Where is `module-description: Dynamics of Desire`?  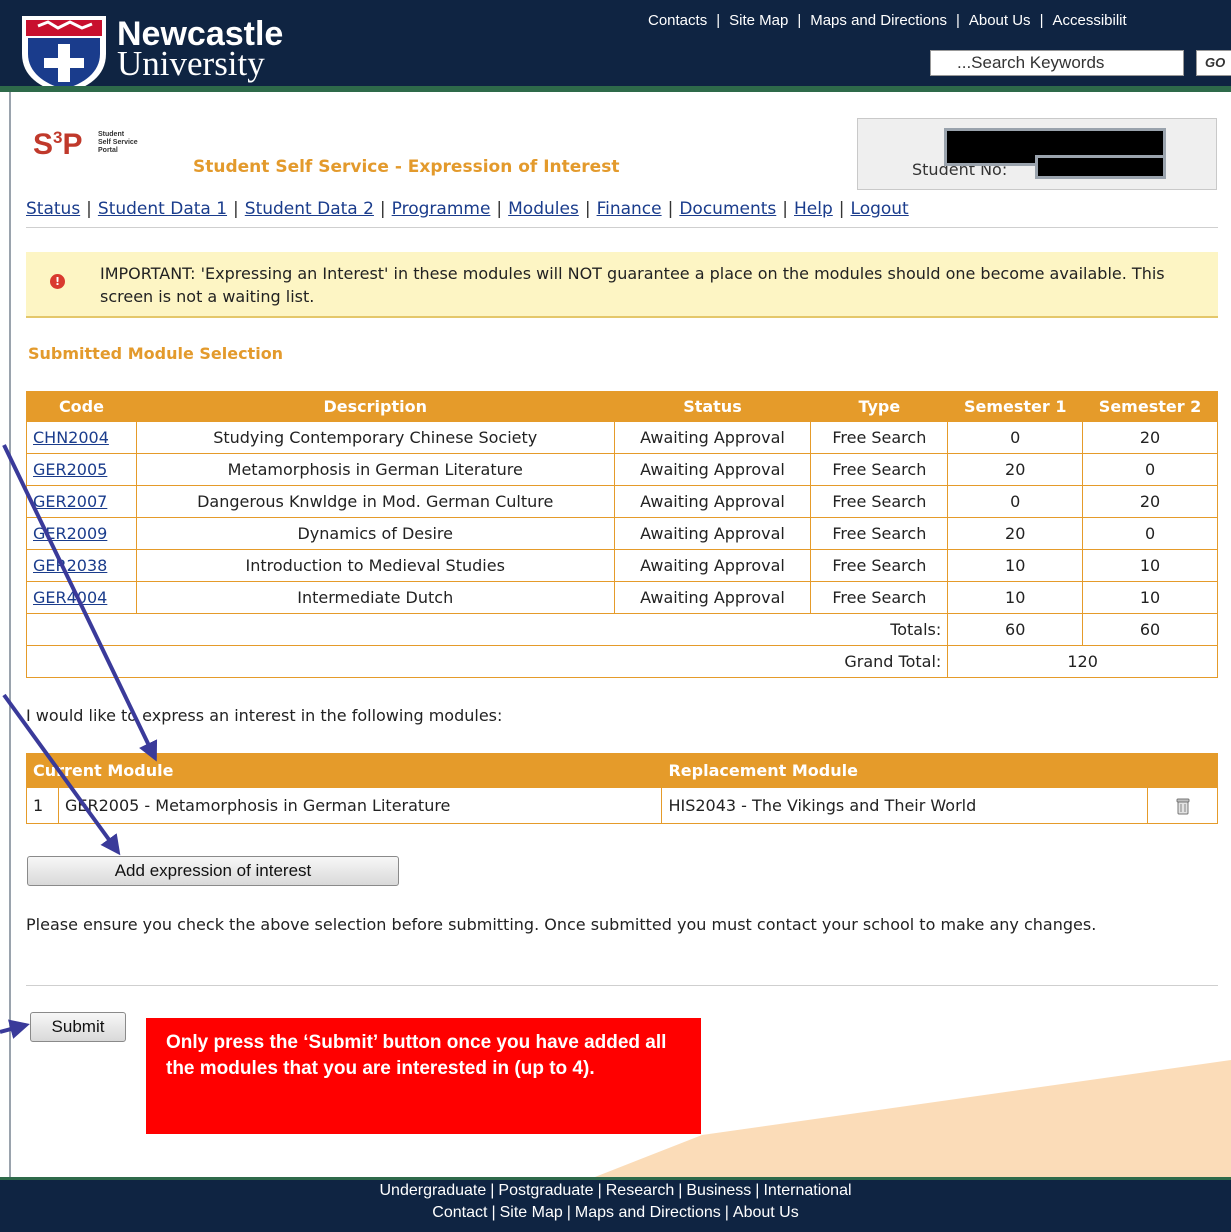
module-description: Dynamics of Desire is located at coordinates (375, 533).